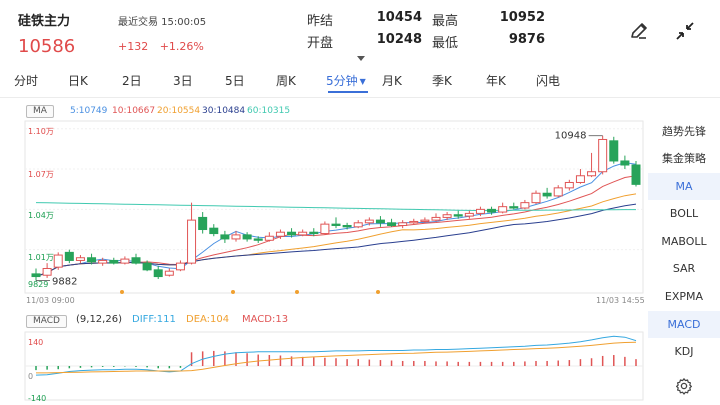  I want to click on ma-badge: MA, so click(40, 111).